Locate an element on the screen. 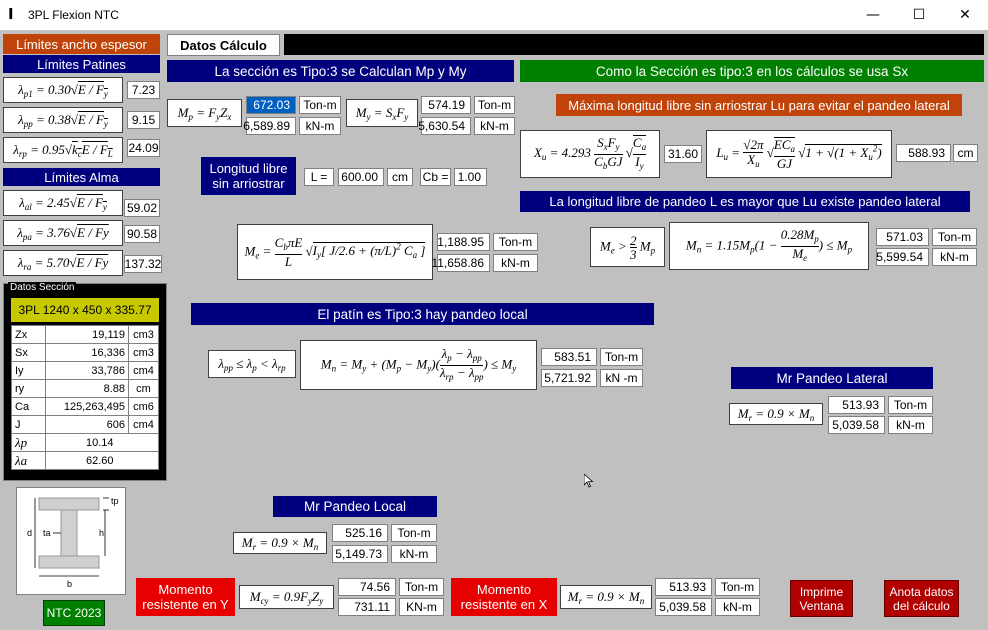  alma-header: Límites Alma is located at coordinates (81, 177).